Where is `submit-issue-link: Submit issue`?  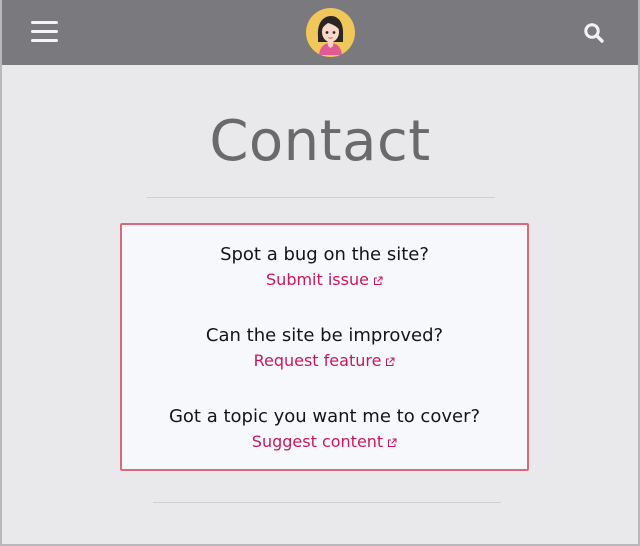 submit-issue-link: Submit issue is located at coordinates (324, 280).